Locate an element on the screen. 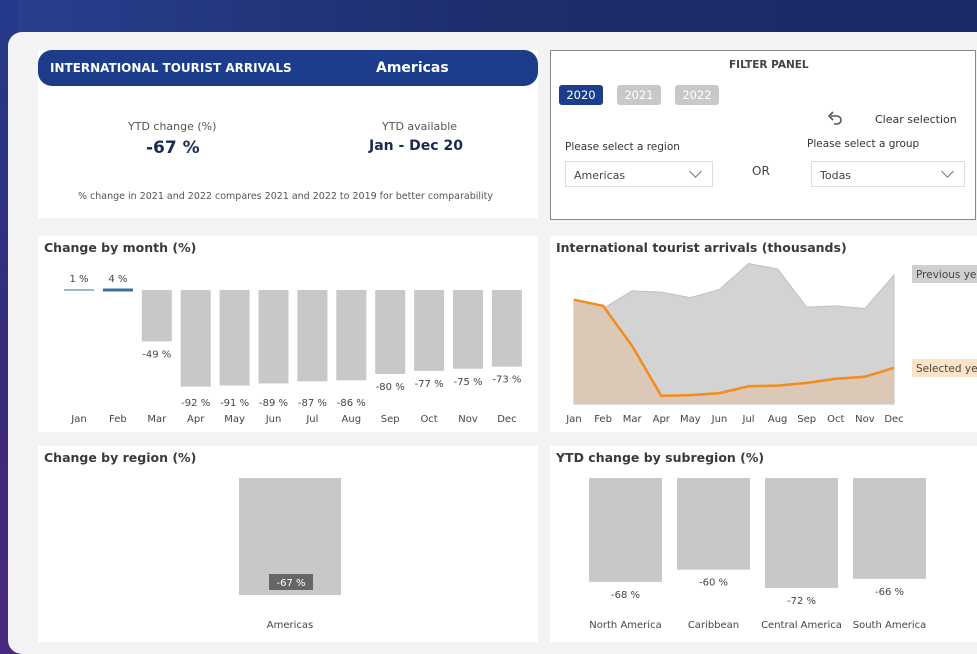  or-separator: OR is located at coordinates (761, 171).